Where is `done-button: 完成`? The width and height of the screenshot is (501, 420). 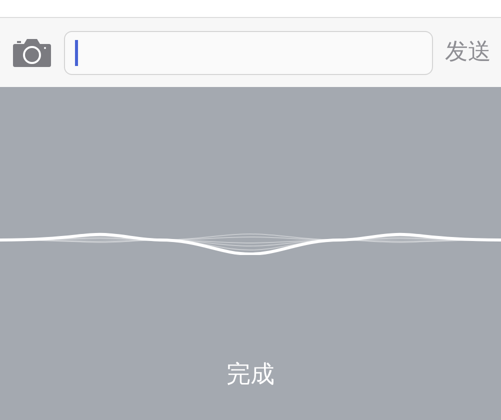
done-button: 完成 is located at coordinates (250, 374).